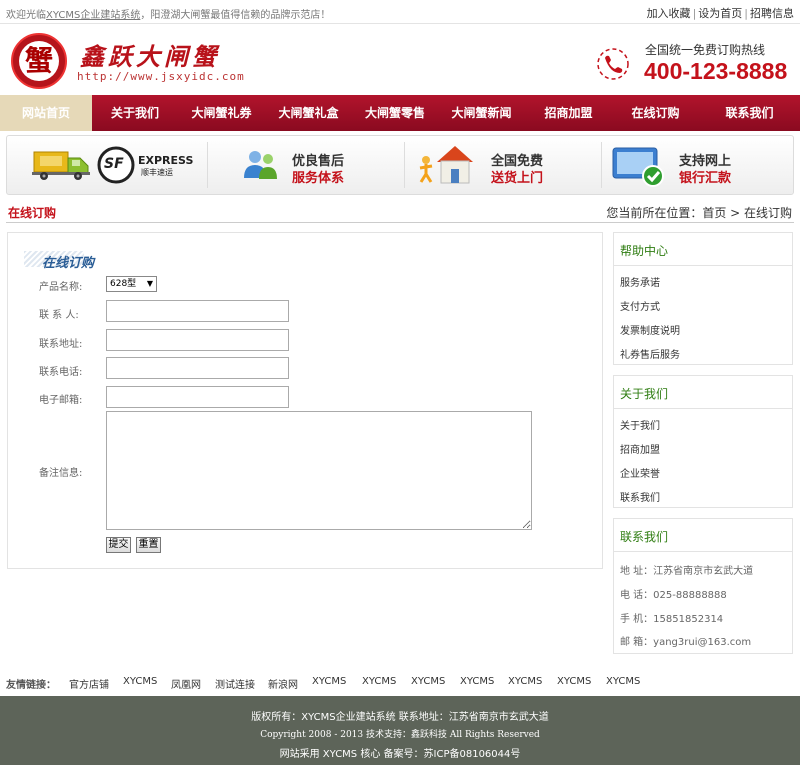  What do you see at coordinates (655, 113) in the screenshot?
I see `nav-item-order: 在线订购` at bounding box center [655, 113].